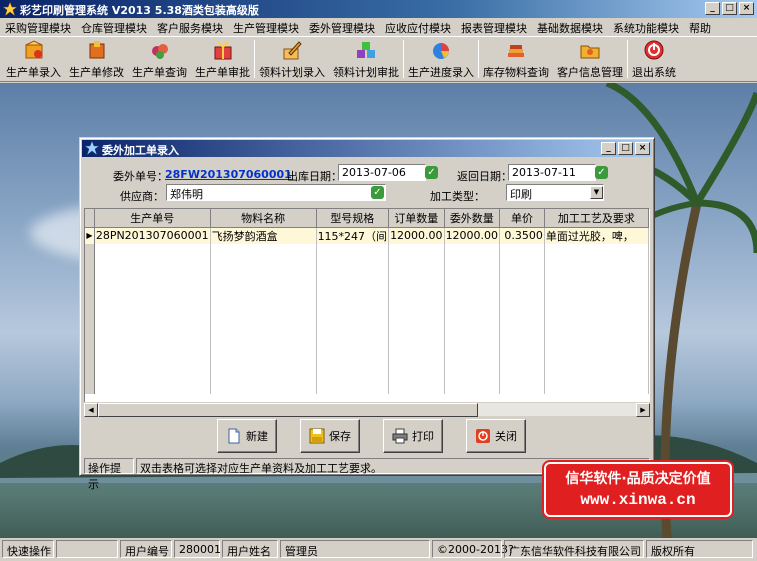 The image size is (757, 561). I want to click on dialog-star-icon, so click(92, 148).